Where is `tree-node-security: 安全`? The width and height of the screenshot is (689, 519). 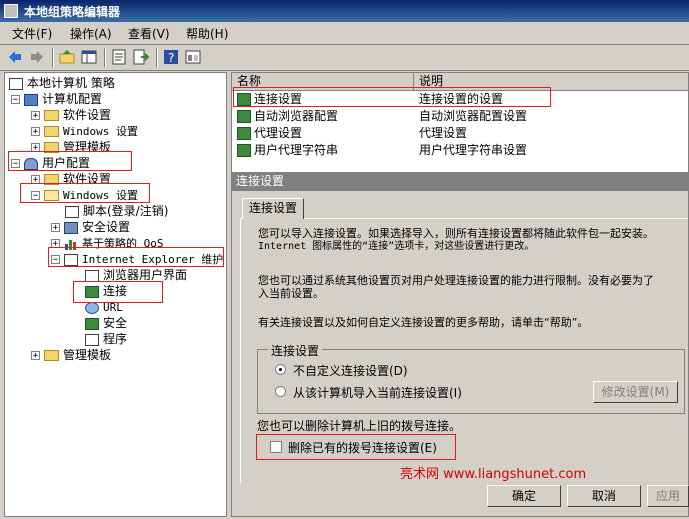 tree-node-security: 安全 is located at coordinates (106, 323).